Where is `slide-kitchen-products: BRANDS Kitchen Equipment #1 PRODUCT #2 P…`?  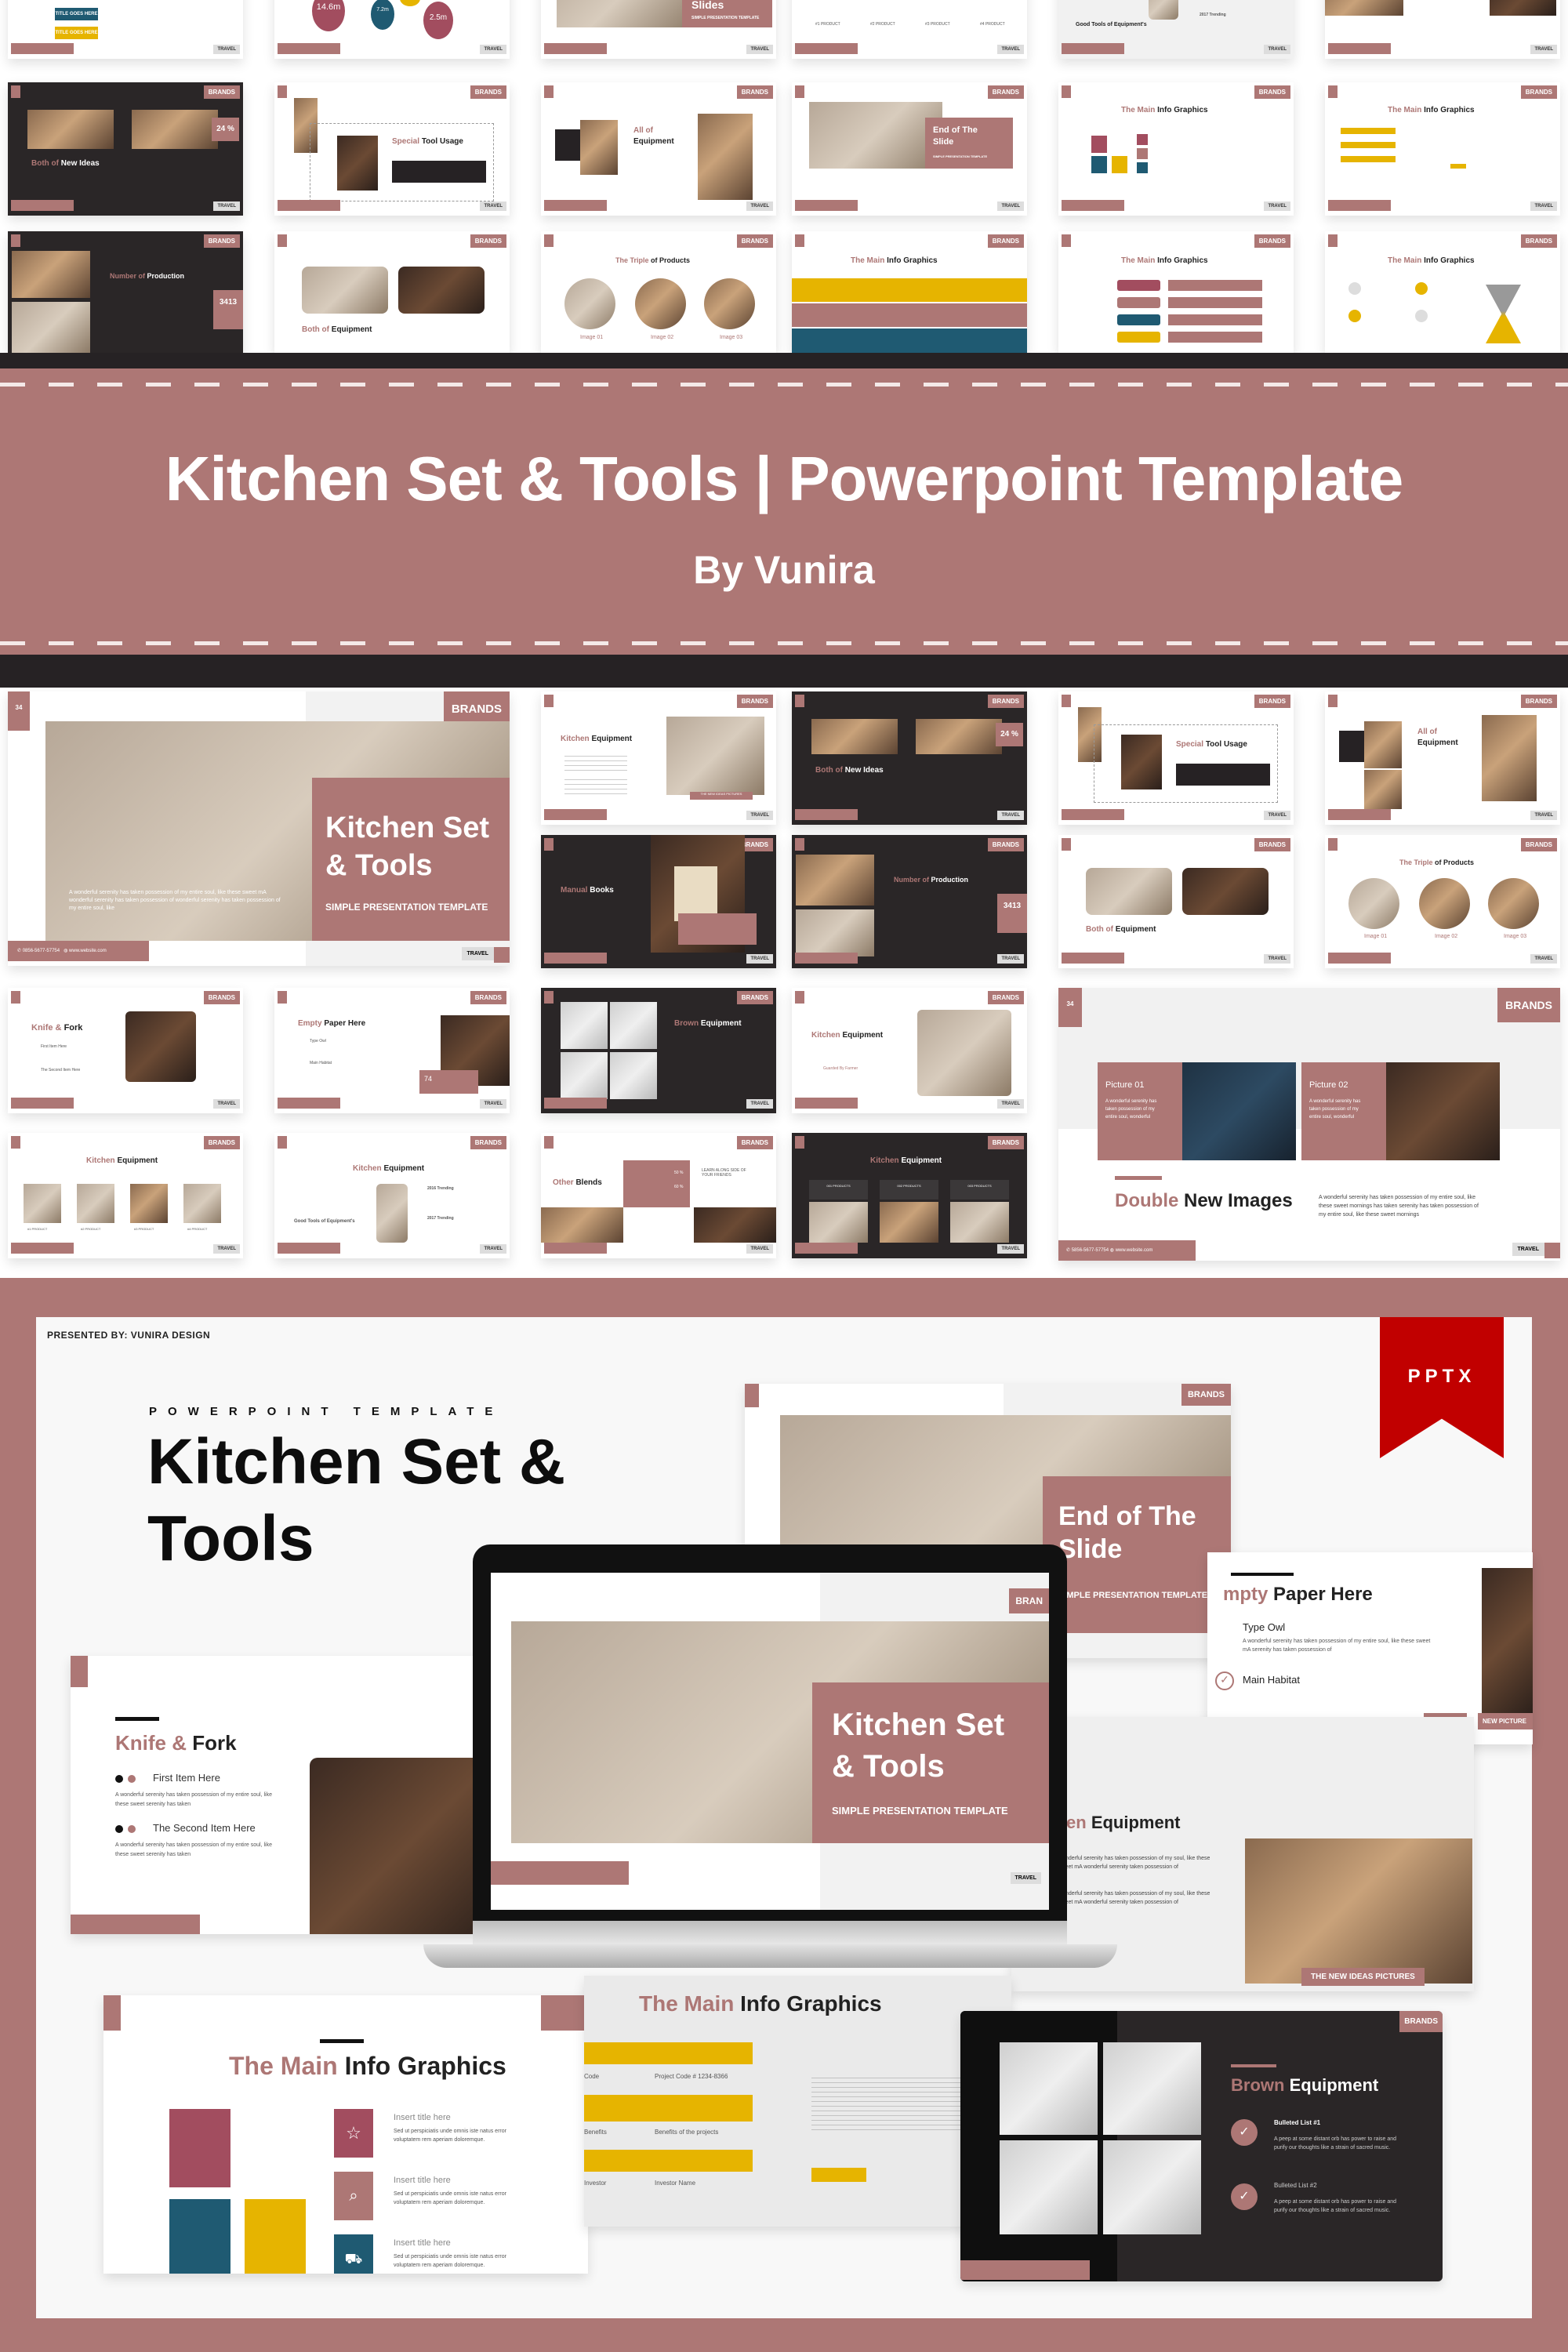
slide-kitchen-products: BRANDS Kitchen Equipment #1 PRODUCT #2 P… is located at coordinates (125, 1195).